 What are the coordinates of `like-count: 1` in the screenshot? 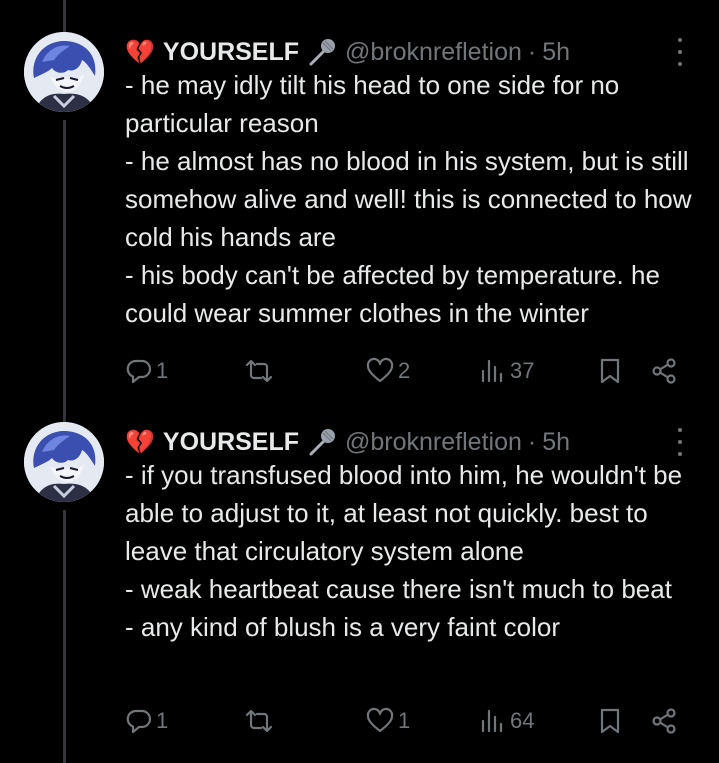 It's located at (404, 720).